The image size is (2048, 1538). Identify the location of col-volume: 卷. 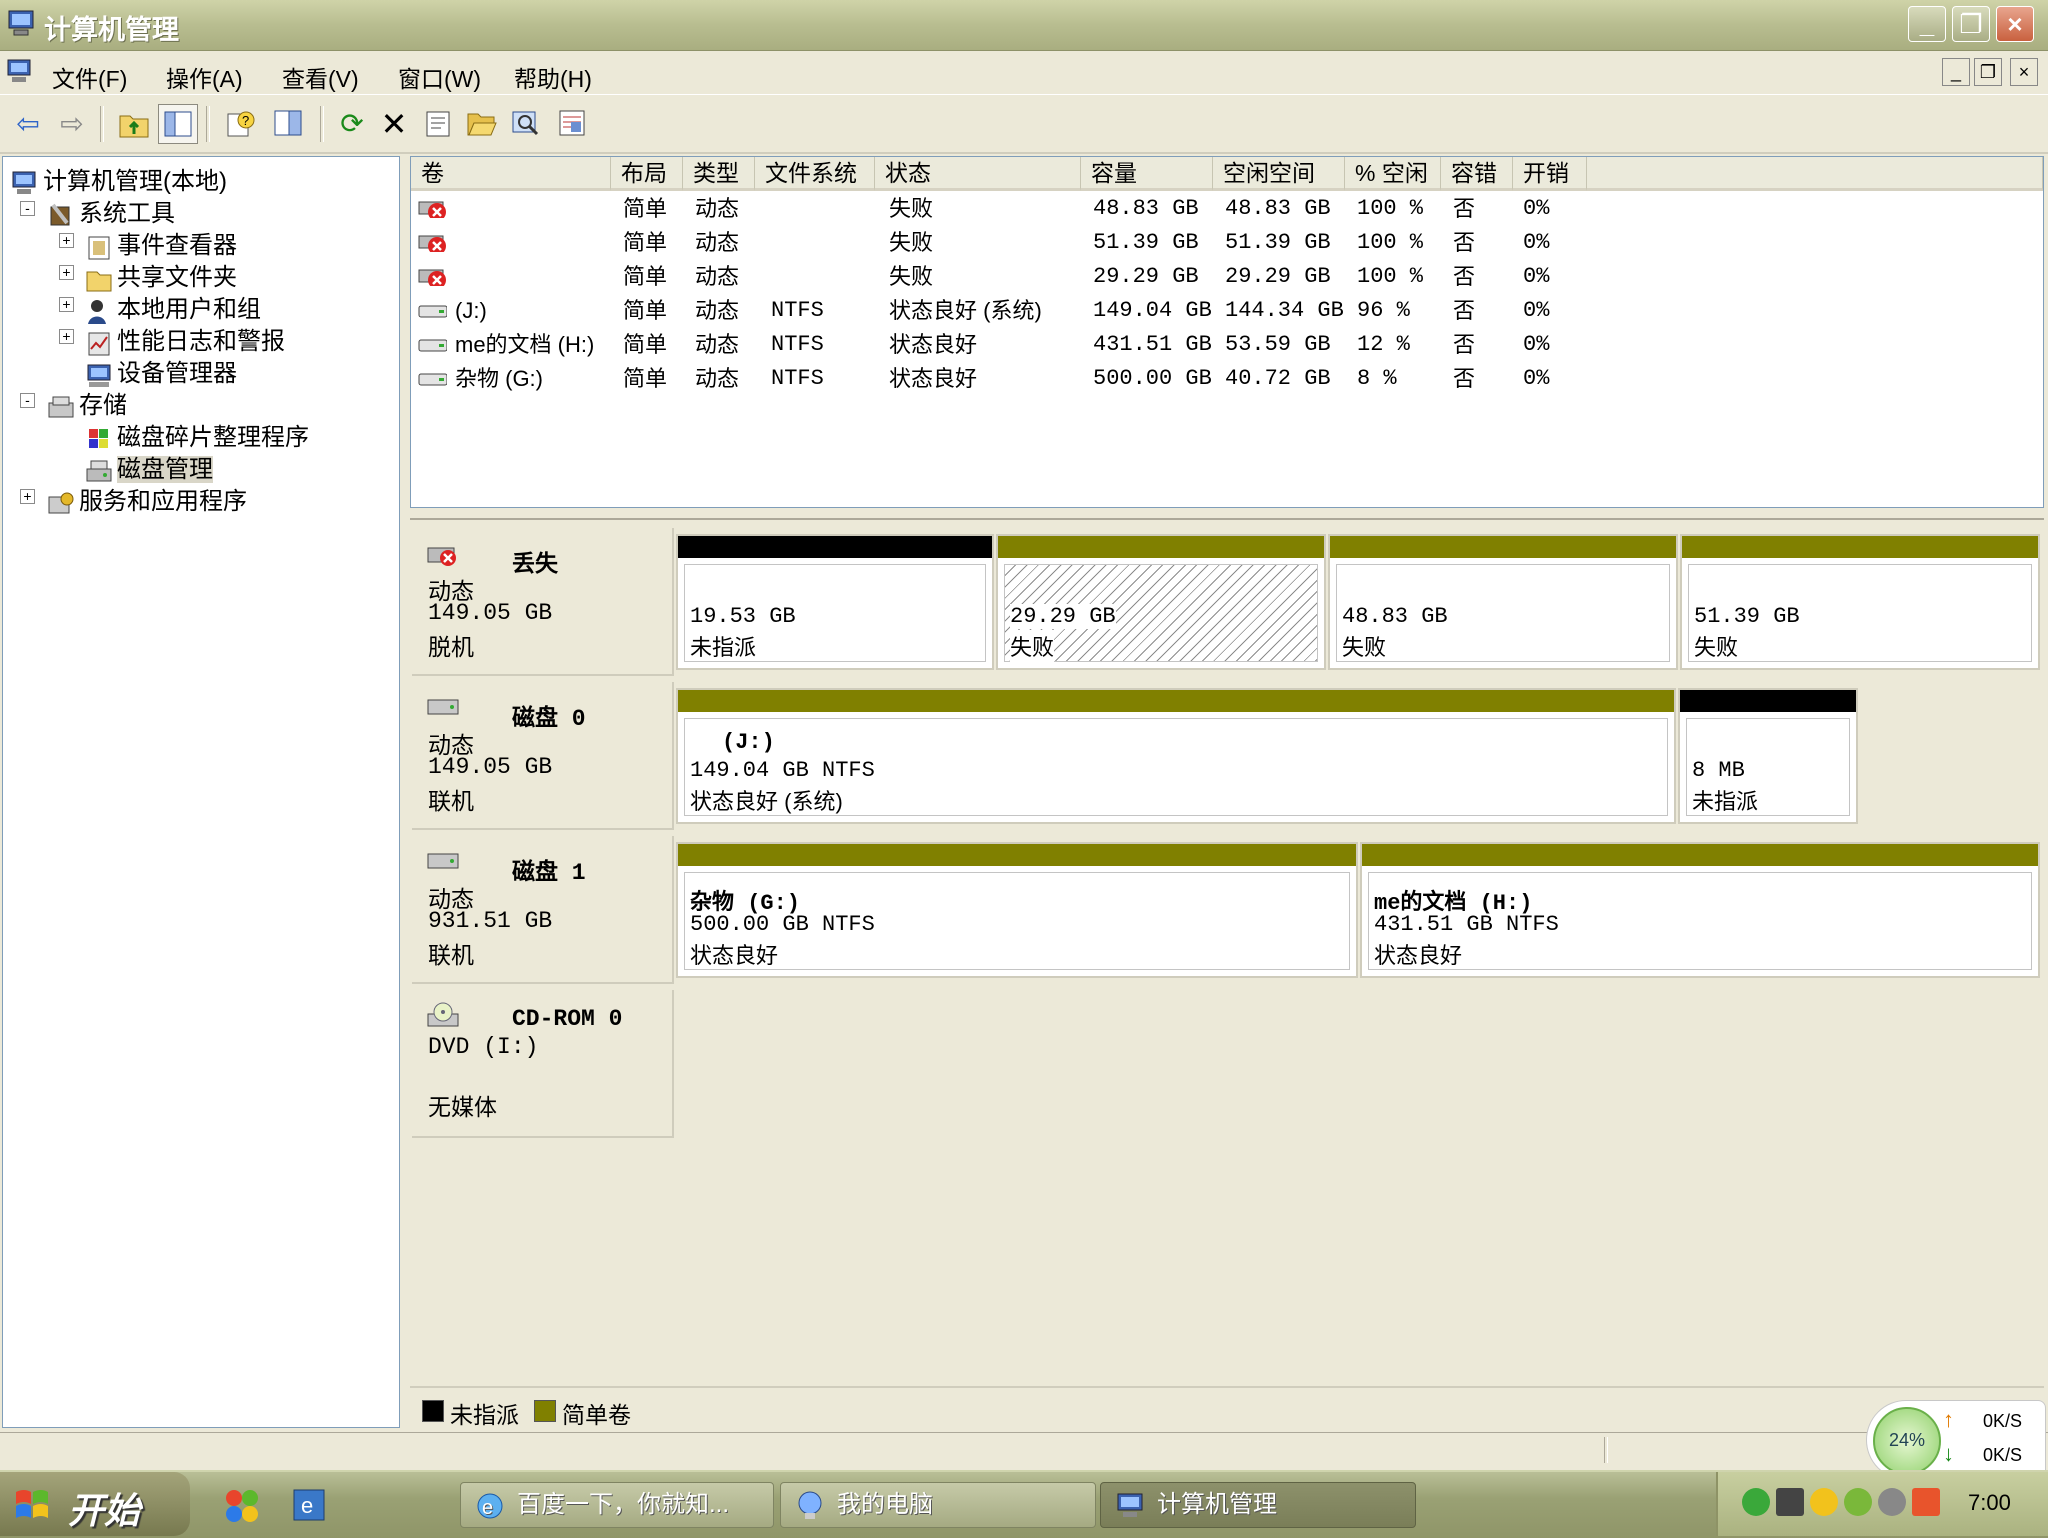
(511, 174).